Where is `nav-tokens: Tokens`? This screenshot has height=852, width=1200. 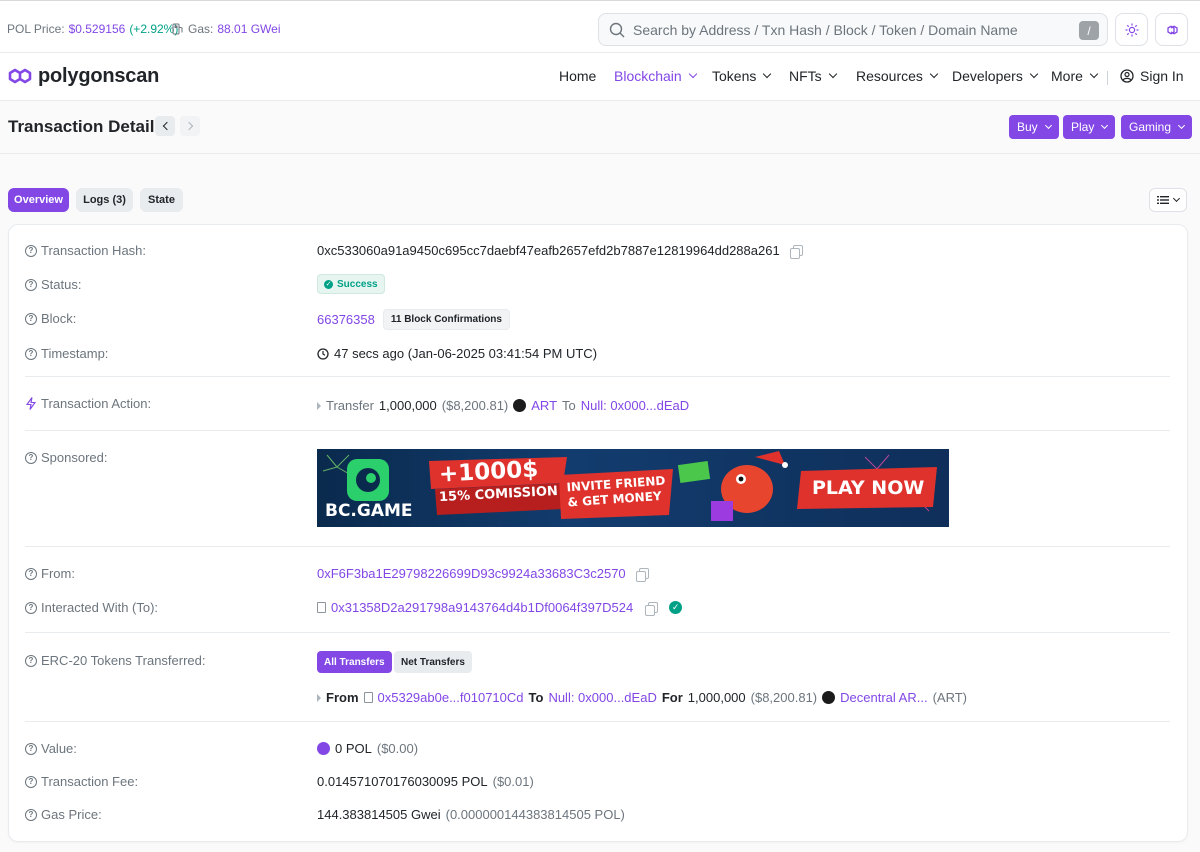 nav-tokens: Tokens is located at coordinates (742, 76).